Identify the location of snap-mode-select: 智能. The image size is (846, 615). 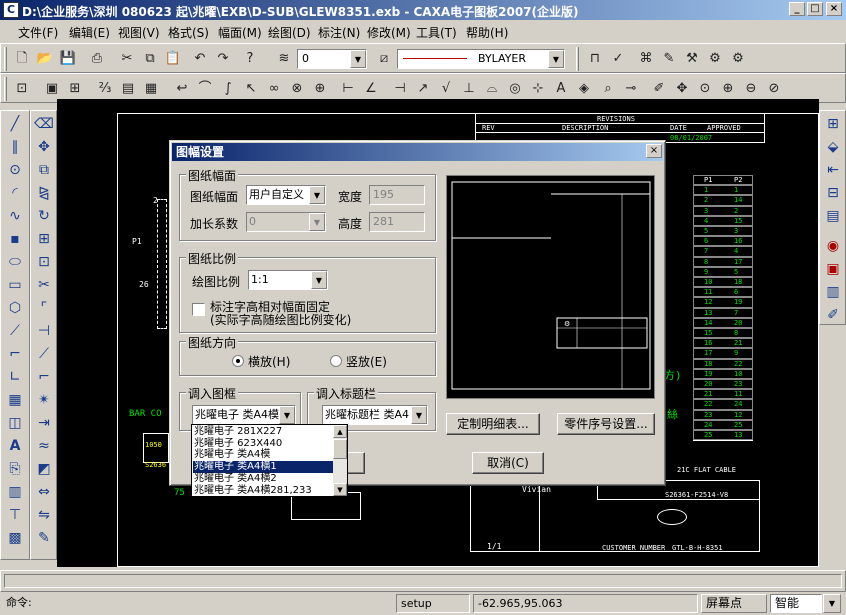
(796, 603).